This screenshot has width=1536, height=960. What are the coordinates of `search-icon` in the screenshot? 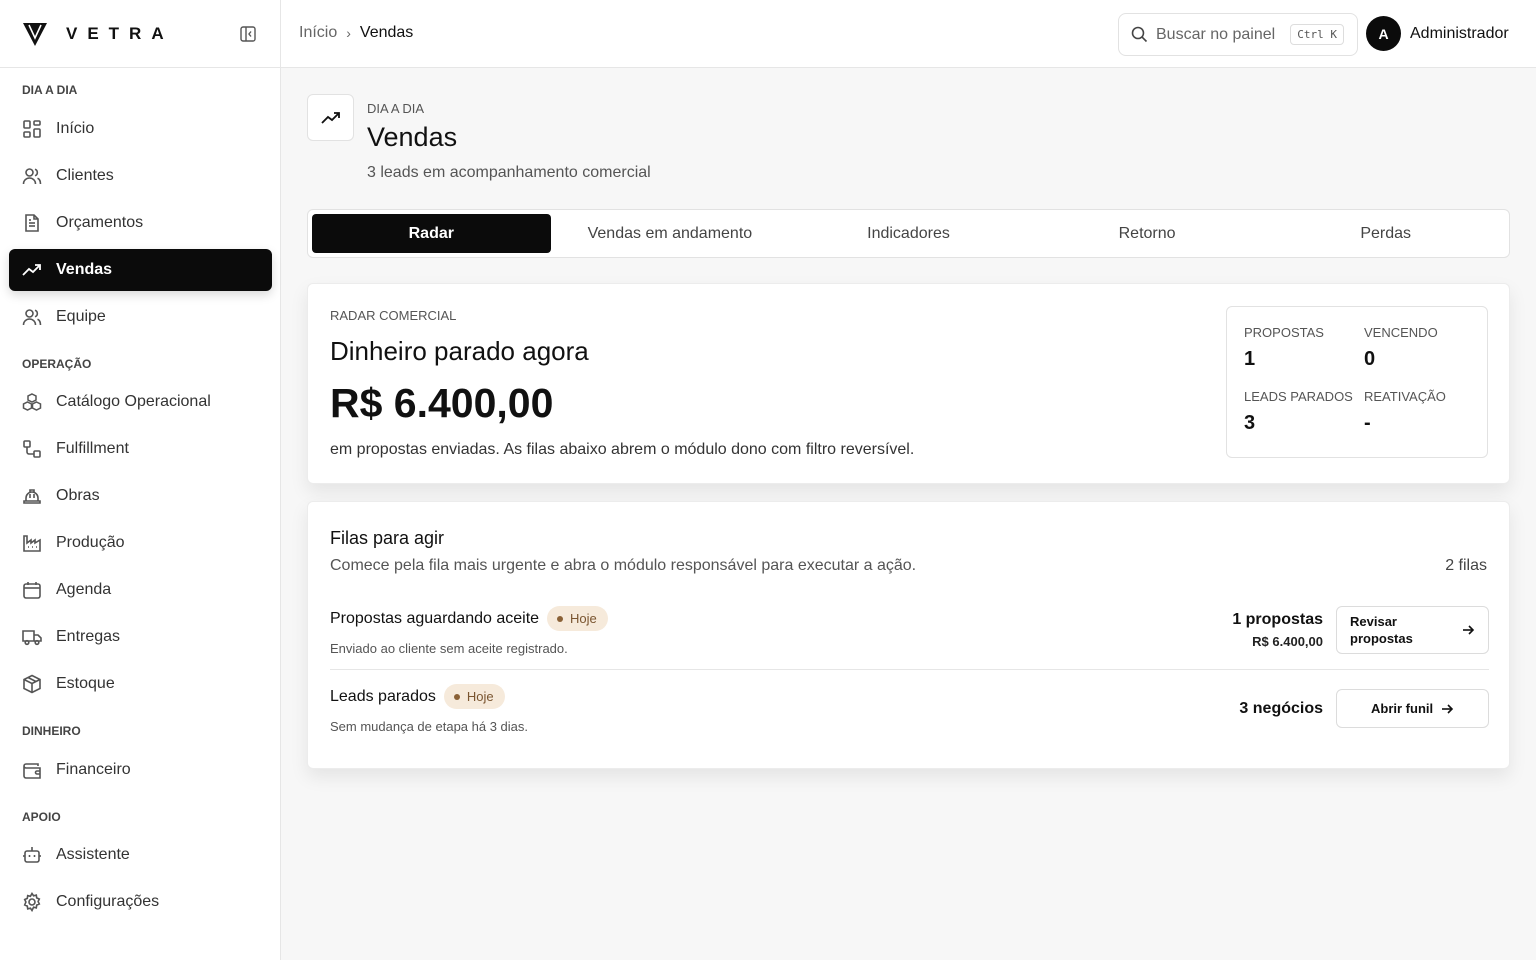 It's located at (1139, 34).